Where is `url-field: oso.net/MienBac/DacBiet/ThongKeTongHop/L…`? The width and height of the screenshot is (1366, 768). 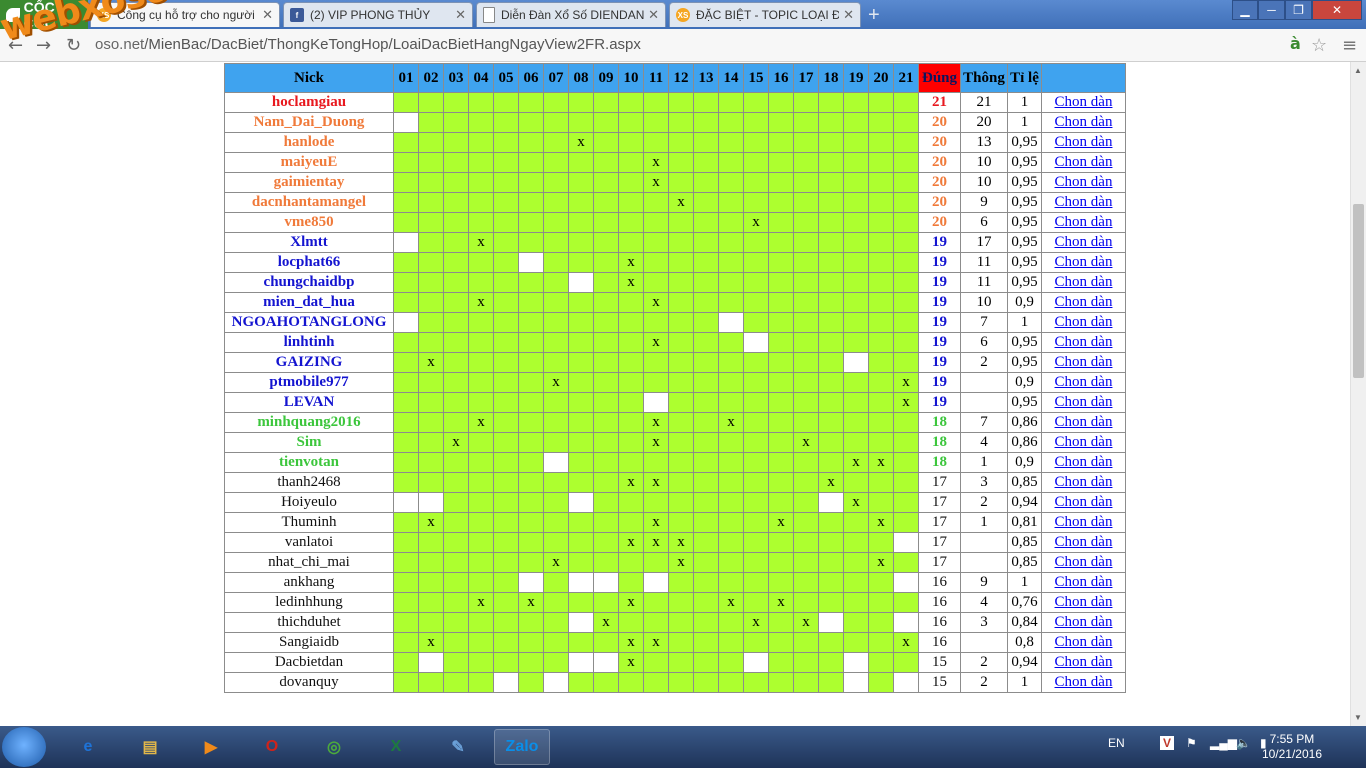
url-field: oso.net/MienBac/DacBiet/ThongKeTongHop/L… is located at coordinates (715, 45).